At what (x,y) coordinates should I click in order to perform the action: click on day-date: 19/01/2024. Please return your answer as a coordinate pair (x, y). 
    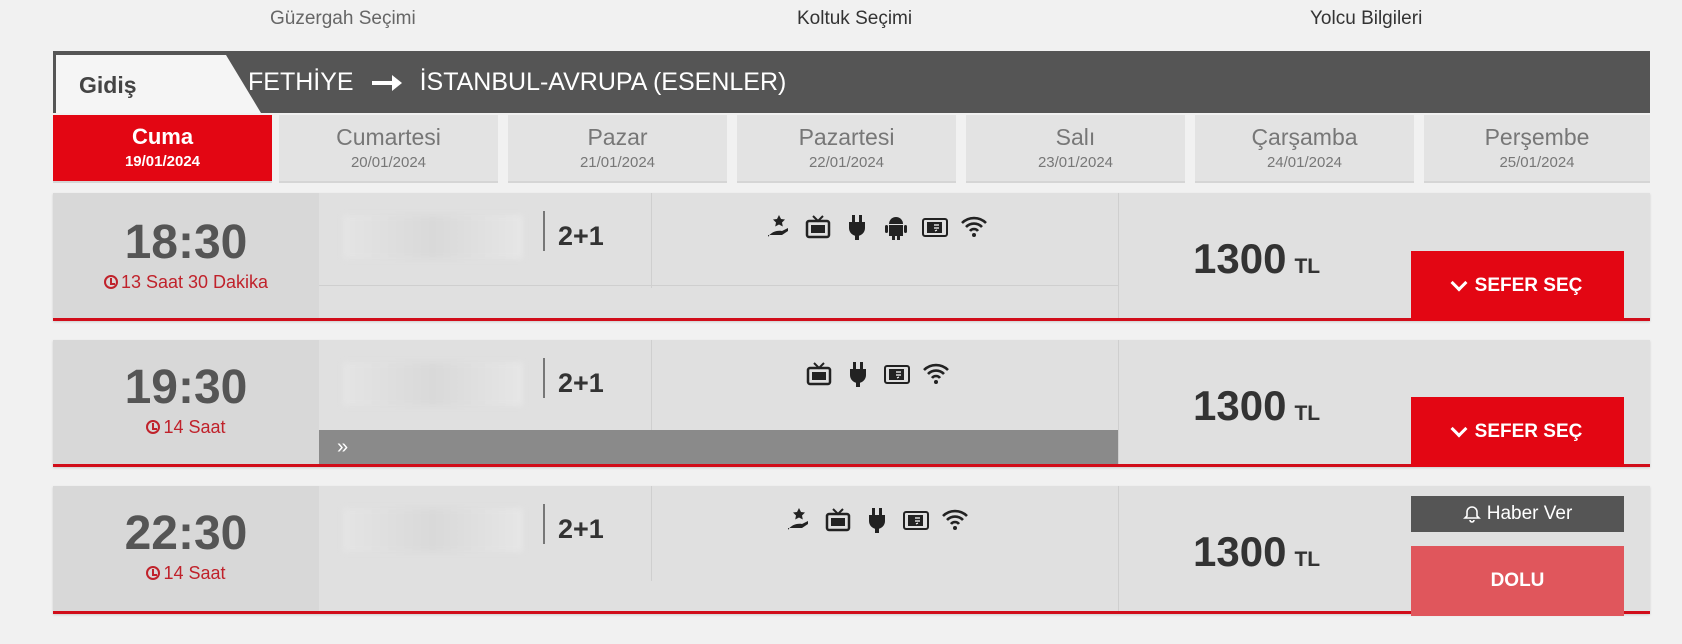
    Looking at the image, I should click on (162, 161).